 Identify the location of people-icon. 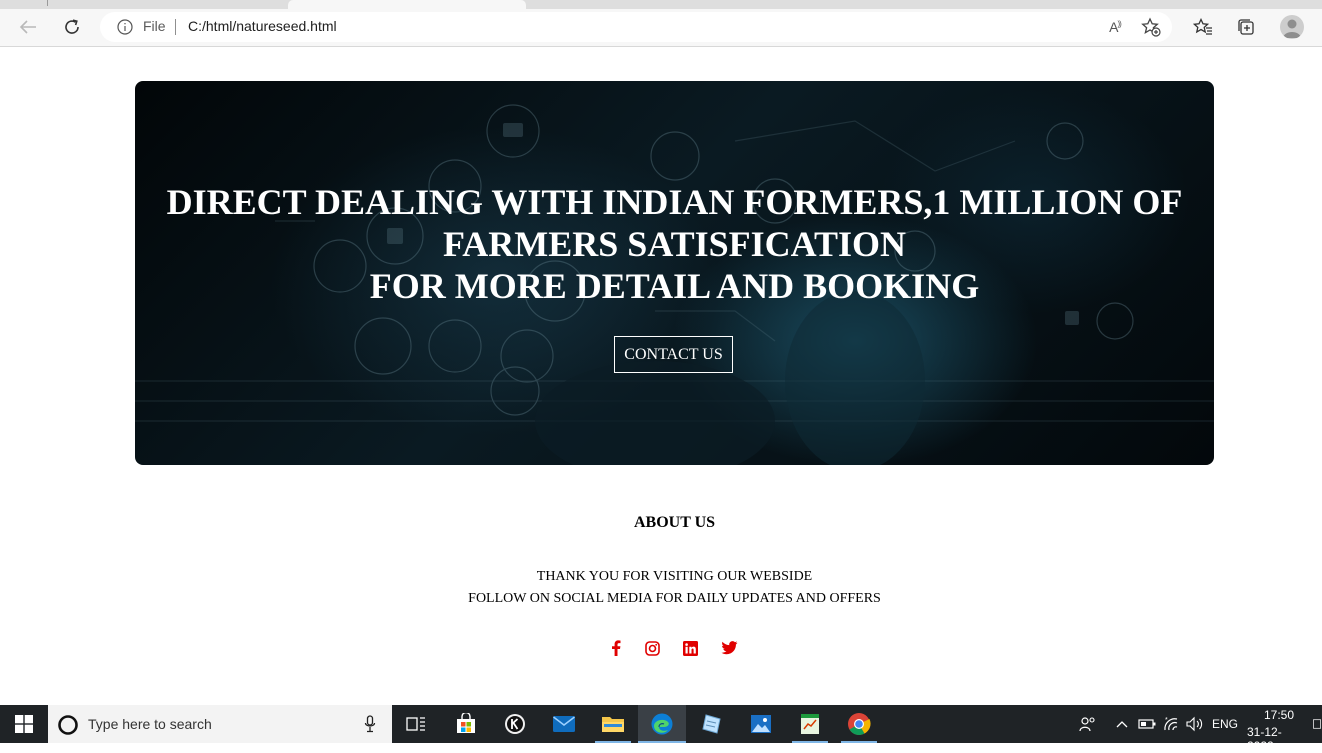
(1087, 724).